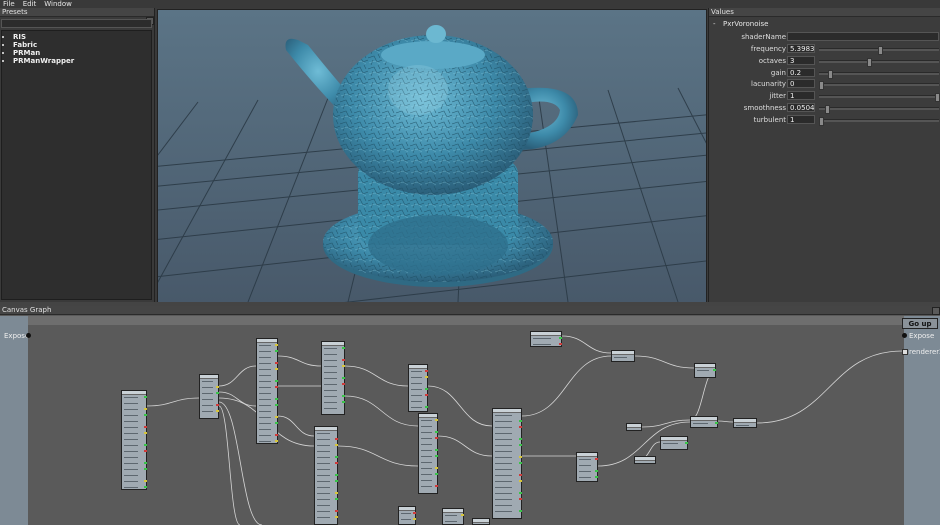 Image resolution: width=940 pixels, height=525 pixels. I want to click on param-value-field: 0.0504, so click(801, 107).